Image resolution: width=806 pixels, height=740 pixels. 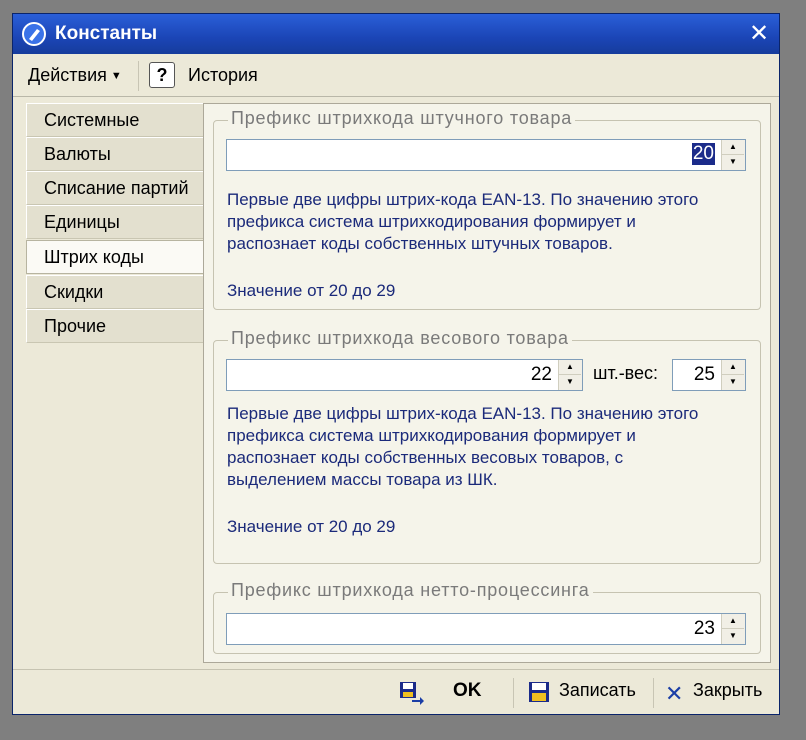 I want to click on history-button: История, so click(x=223, y=75).